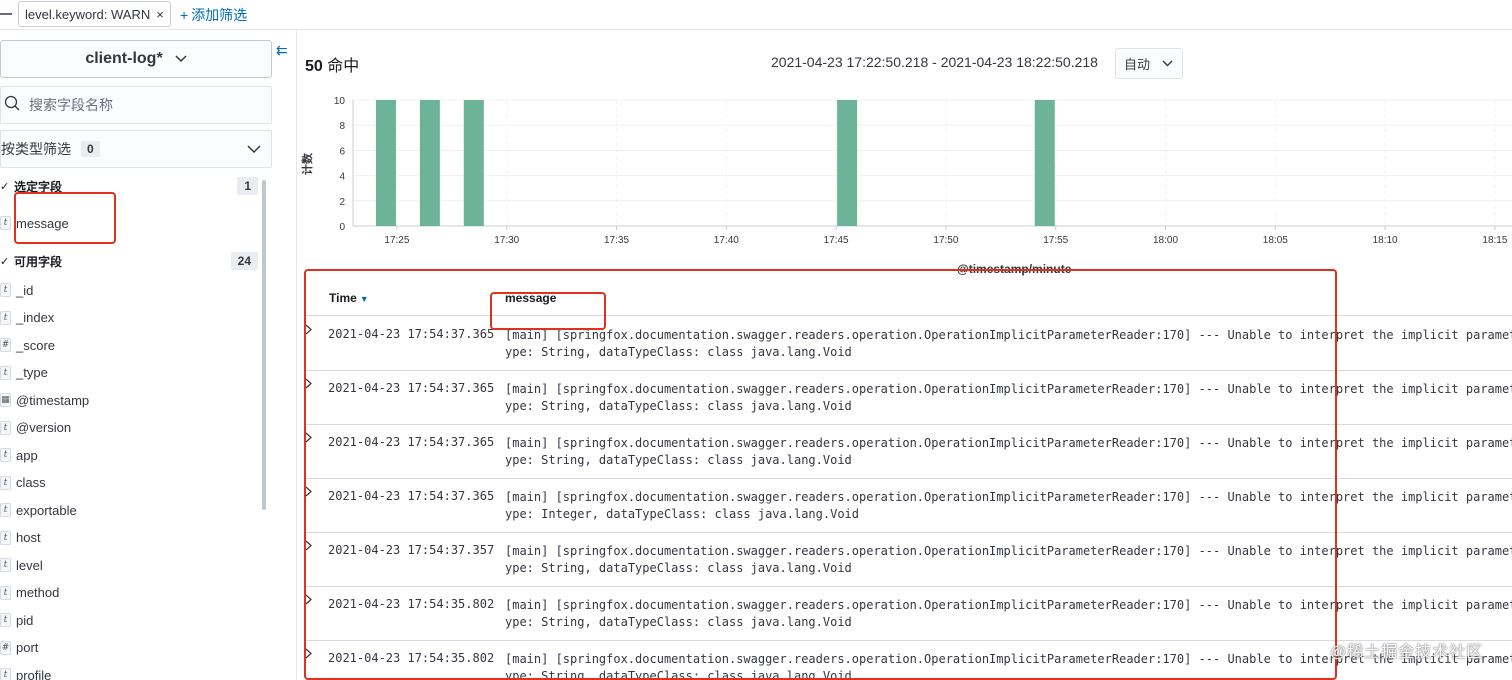  I want to click on x-tick-label: 17:55, so click(1055, 240).